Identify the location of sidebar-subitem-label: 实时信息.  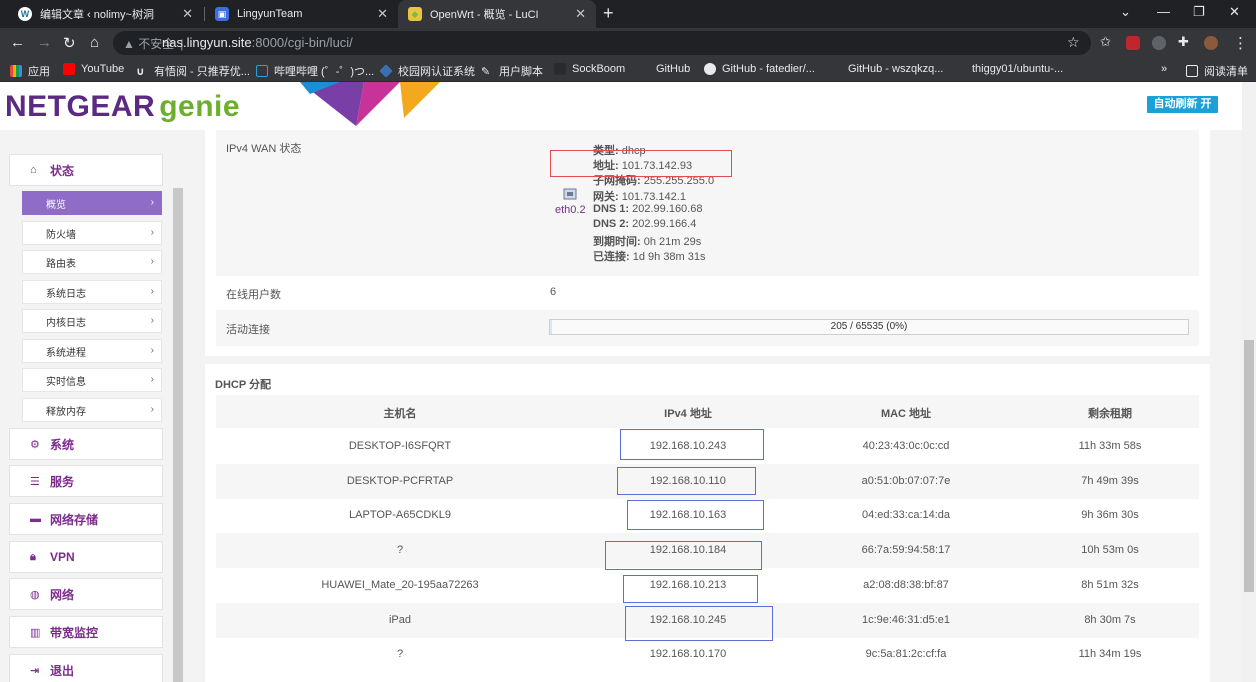
(66, 382).